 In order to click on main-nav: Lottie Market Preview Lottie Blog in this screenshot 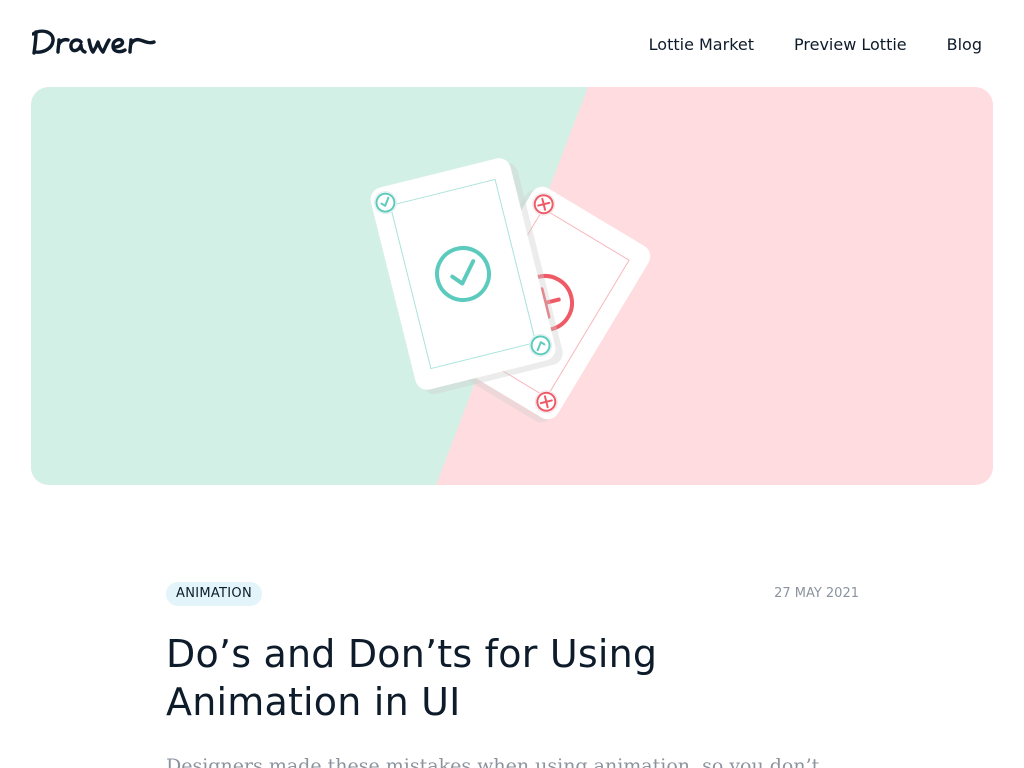, I will do `click(815, 45)`.